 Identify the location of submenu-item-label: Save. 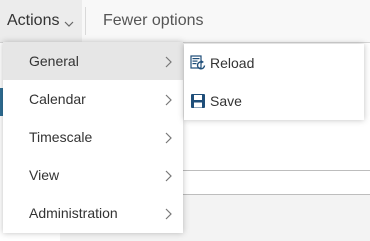
(226, 101).